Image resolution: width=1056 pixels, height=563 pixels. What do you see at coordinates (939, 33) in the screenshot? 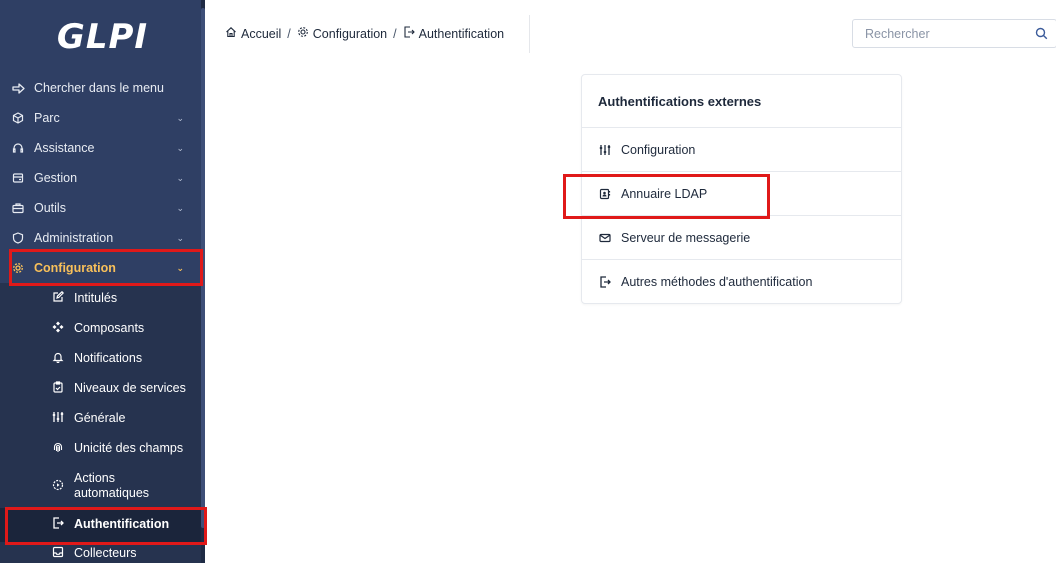
I see `search-input` at bounding box center [939, 33].